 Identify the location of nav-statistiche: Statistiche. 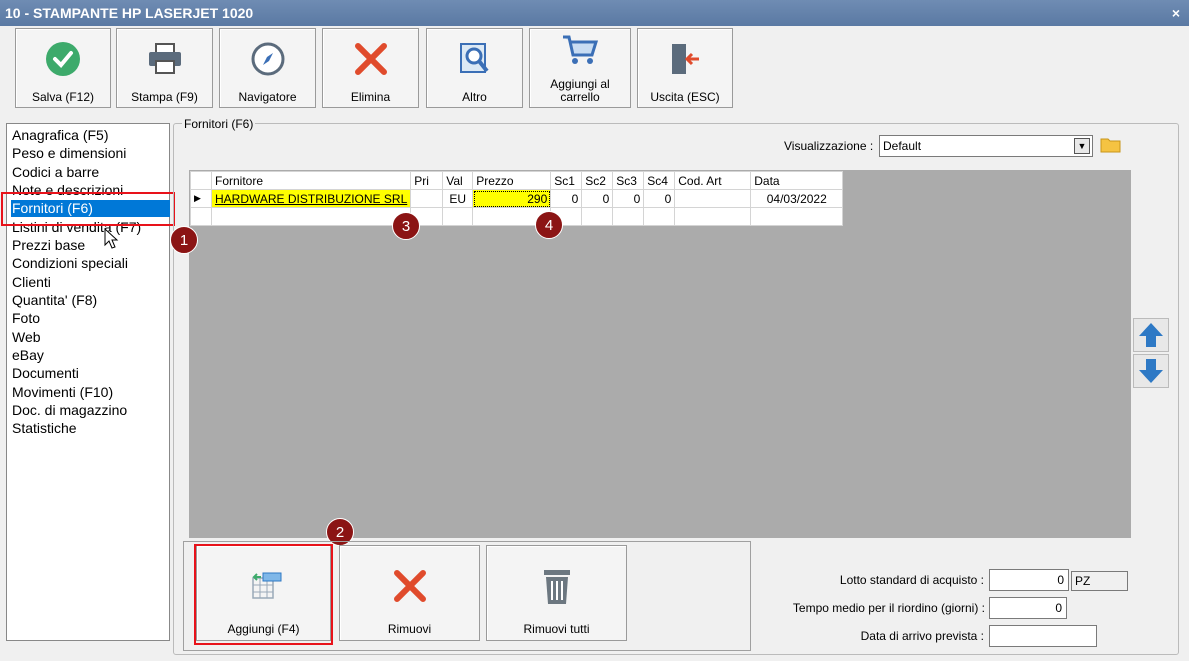
(44, 428).